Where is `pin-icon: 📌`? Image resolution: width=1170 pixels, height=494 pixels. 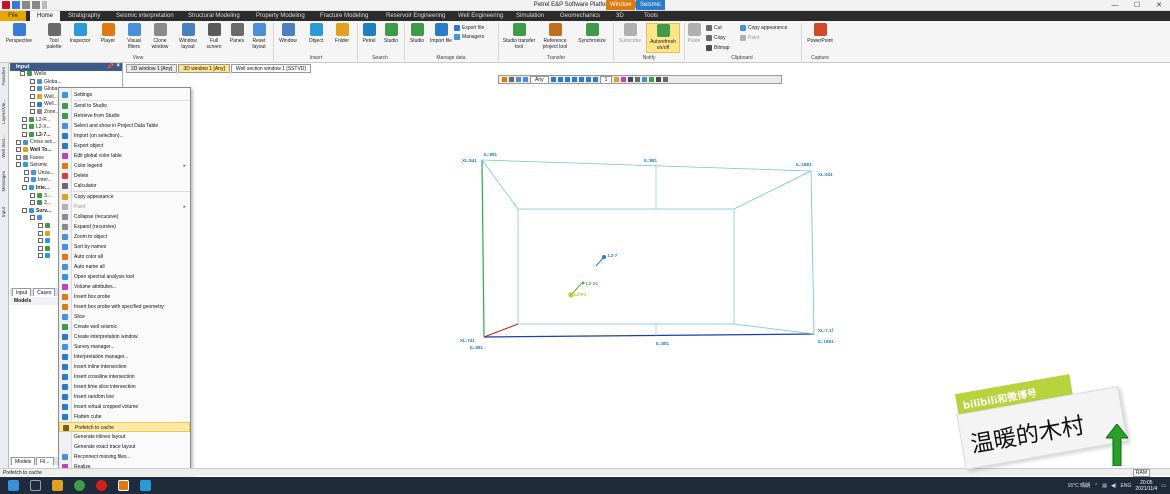
pin-icon: 📌 is located at coordinates (110, 66).